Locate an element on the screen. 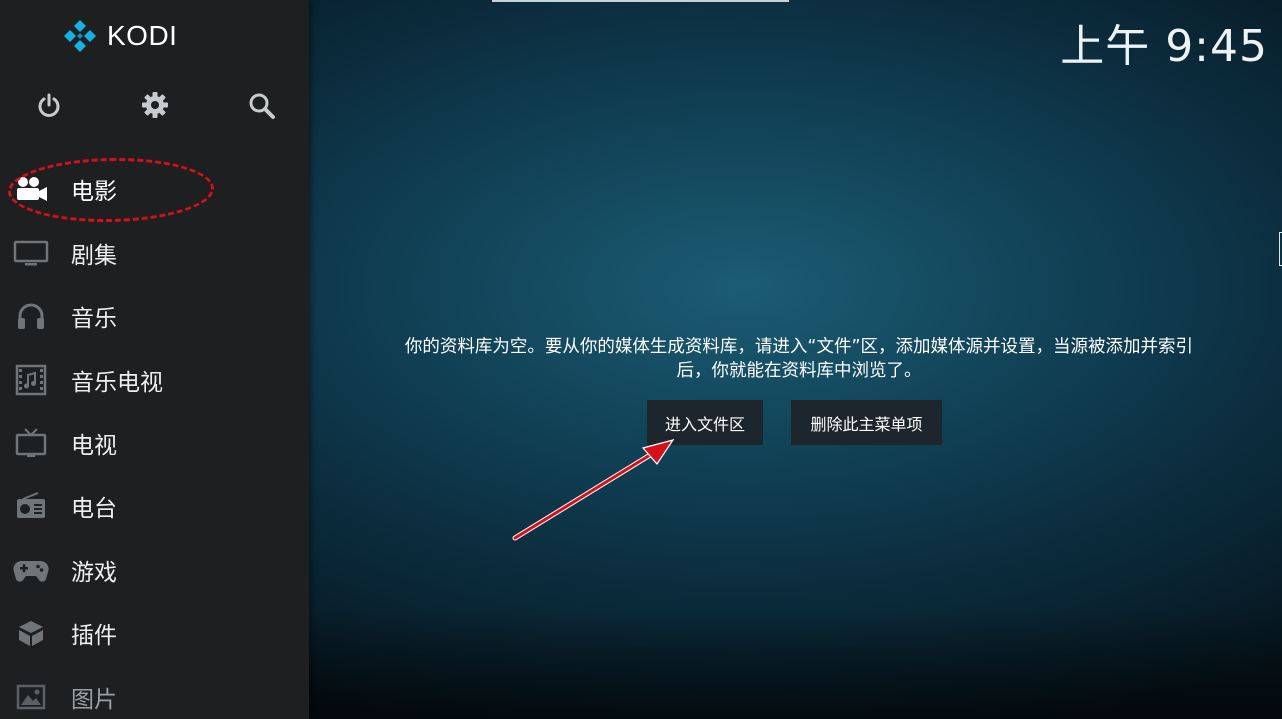 This screenshot has width=1282, height=719. menu-item-tv-shows: 剧集 is located at coordinates (154, 253).